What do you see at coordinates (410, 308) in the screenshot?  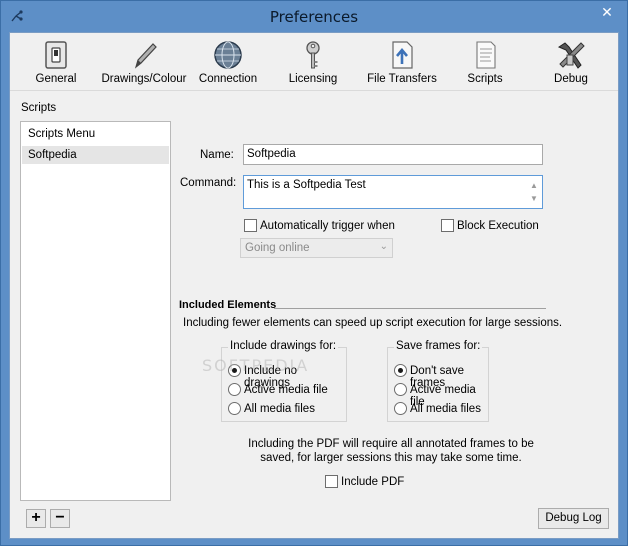 I see `heading-divider` at bounding box center [410, 308].